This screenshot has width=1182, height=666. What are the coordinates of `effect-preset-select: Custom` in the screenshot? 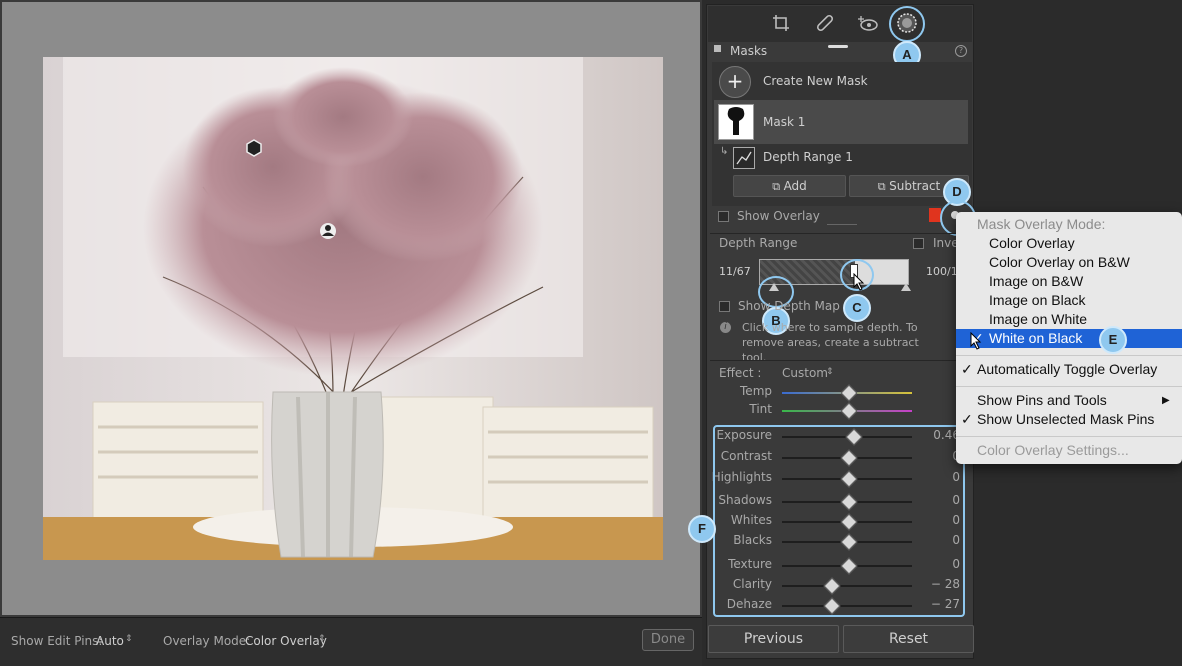 It's located at (805, 373).